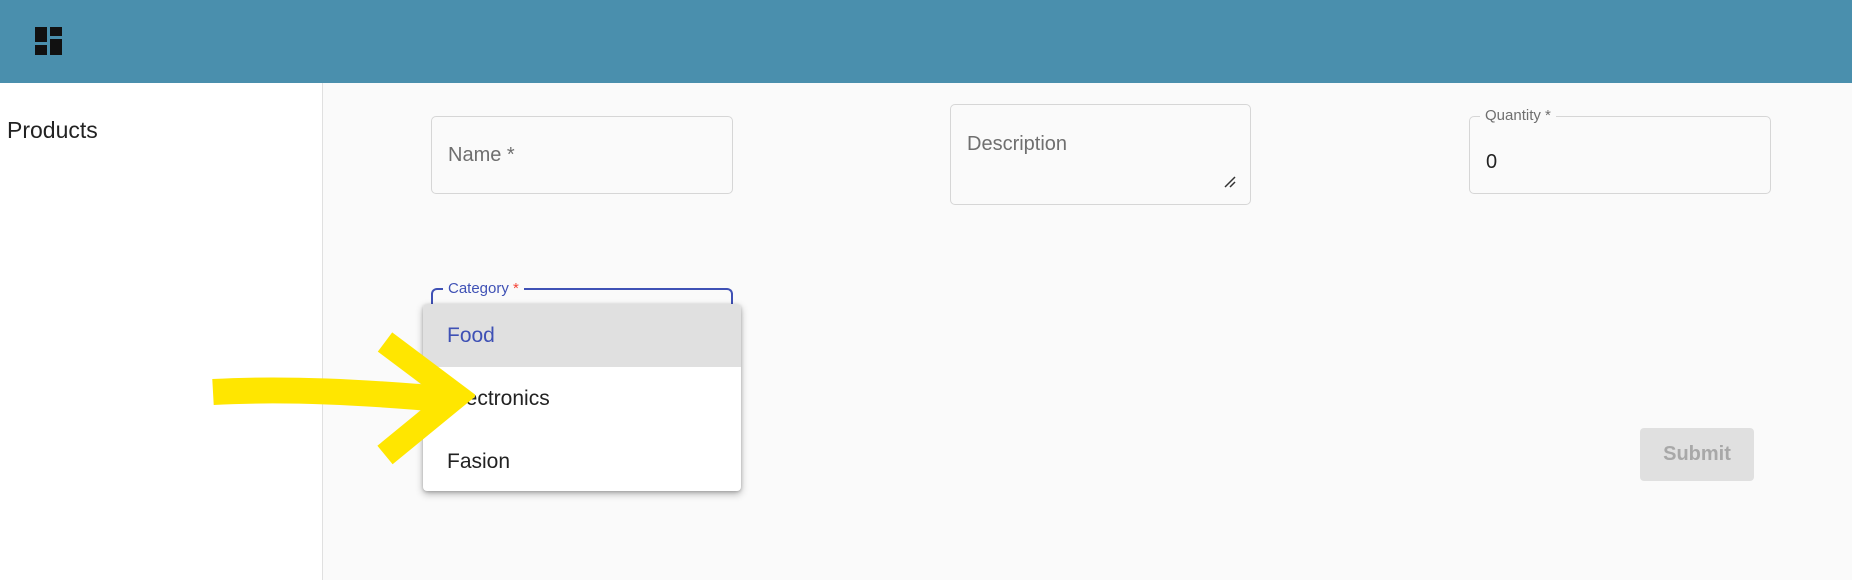 This screenshot has height=580, width=1852. What do you see at coordinates (1620, 151) in the screenshot?
I see `quantity-field: Quantity * 0` at bounding box center [1620, 151].